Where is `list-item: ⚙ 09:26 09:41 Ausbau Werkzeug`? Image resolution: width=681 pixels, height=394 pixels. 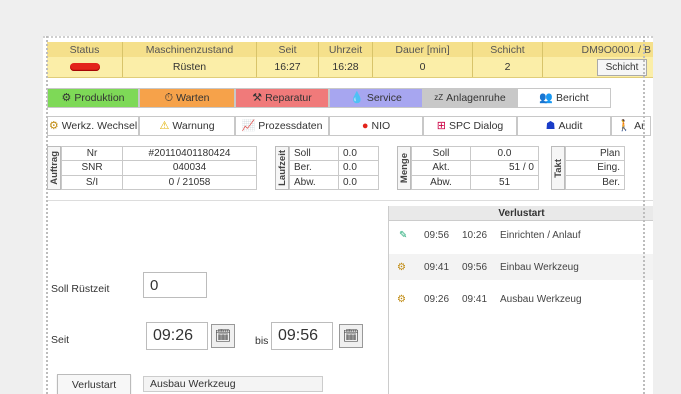
list-item: ⚙ 09:26 09:41 Ausbau Werkzeug is located at coordinates (521, 299).